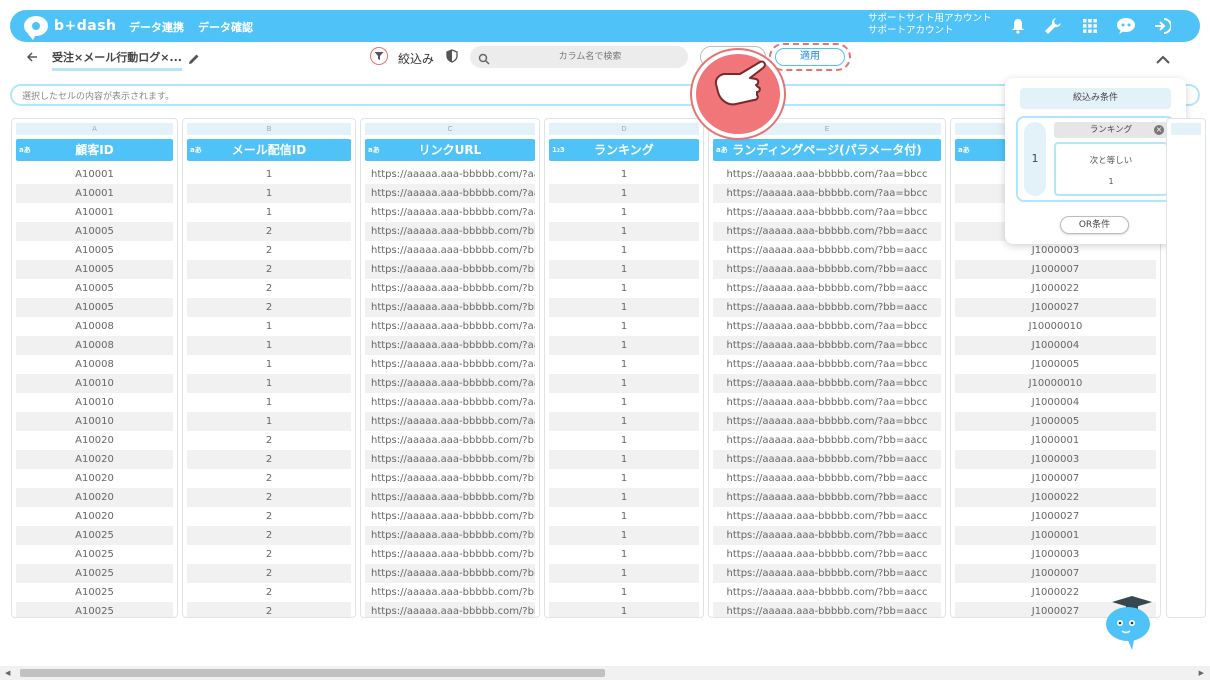 This screenshot has height=680, width=1210. Describe the element at coordinates (827, 150) in the screenshot. I see `column-header: aあ ランディングページ(パラメータ付)` at that location.